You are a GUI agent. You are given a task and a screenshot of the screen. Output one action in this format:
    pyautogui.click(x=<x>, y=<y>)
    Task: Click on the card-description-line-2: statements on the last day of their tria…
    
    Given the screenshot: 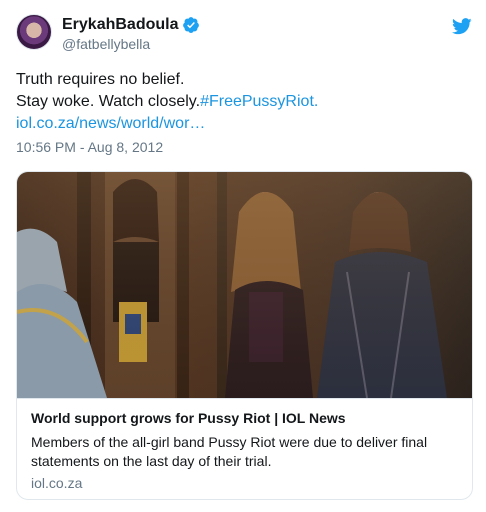 What is the action you would take?
    pyautogui.click(x=151, y=461)
    